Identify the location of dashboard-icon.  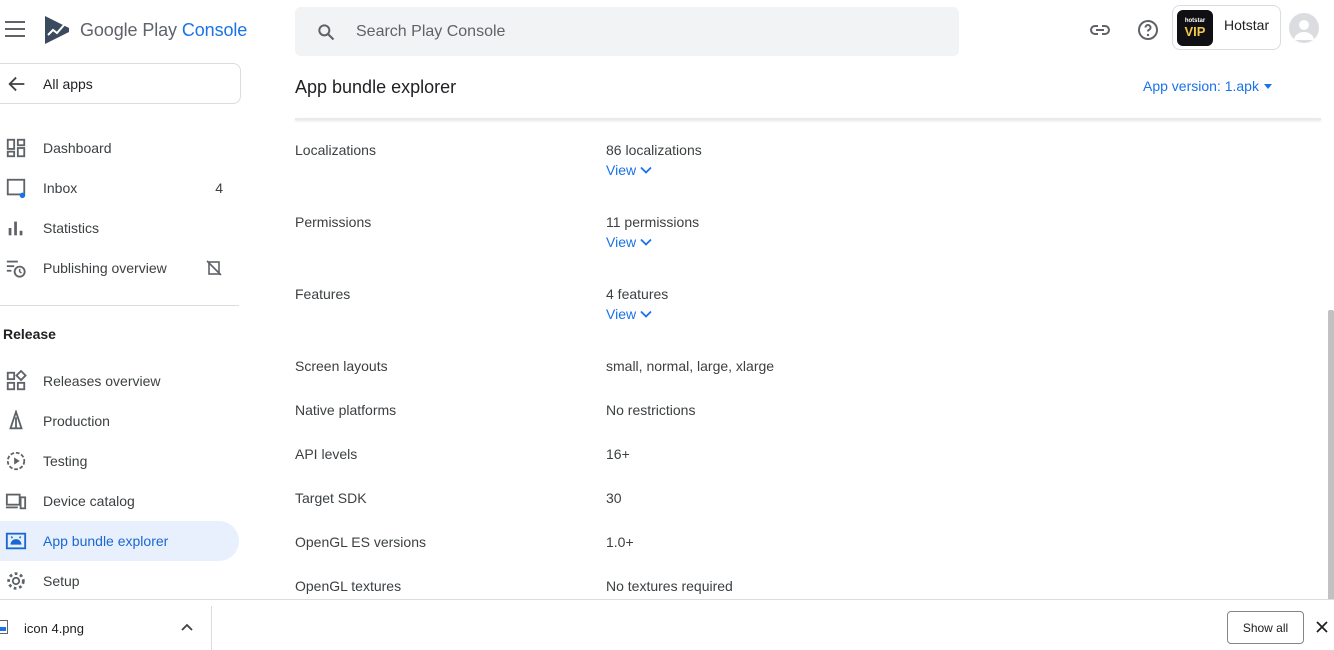
(16, 148).